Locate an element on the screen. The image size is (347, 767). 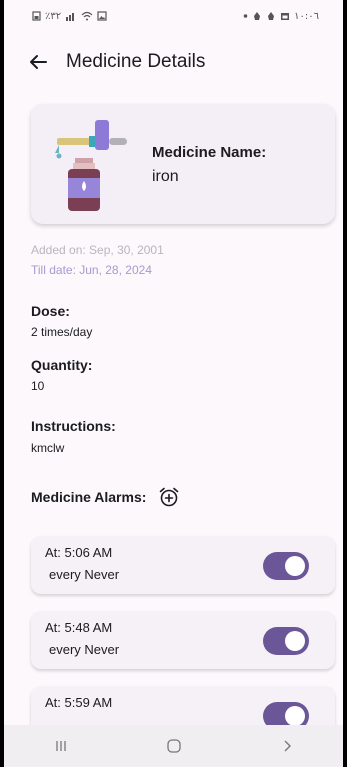
status-right: ١٠:٠٦ is located at coordinates (281, 16).